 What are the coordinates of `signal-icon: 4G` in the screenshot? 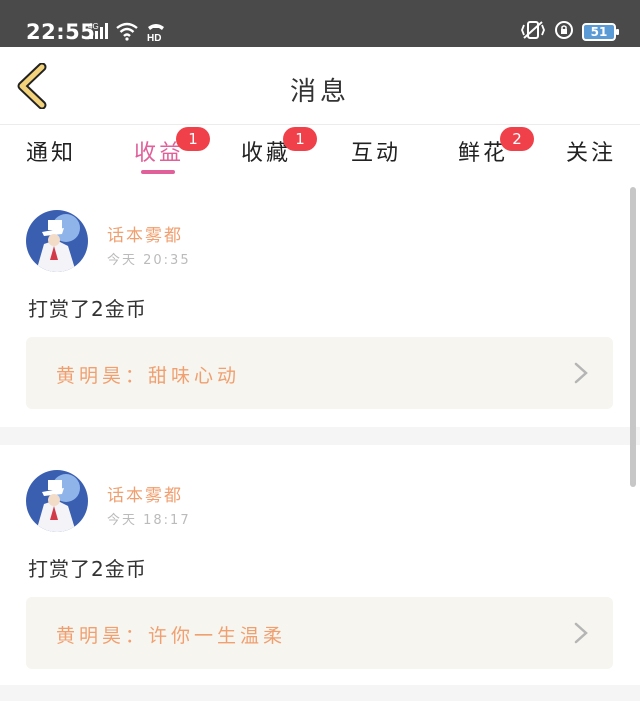 It's located at (99, 33).